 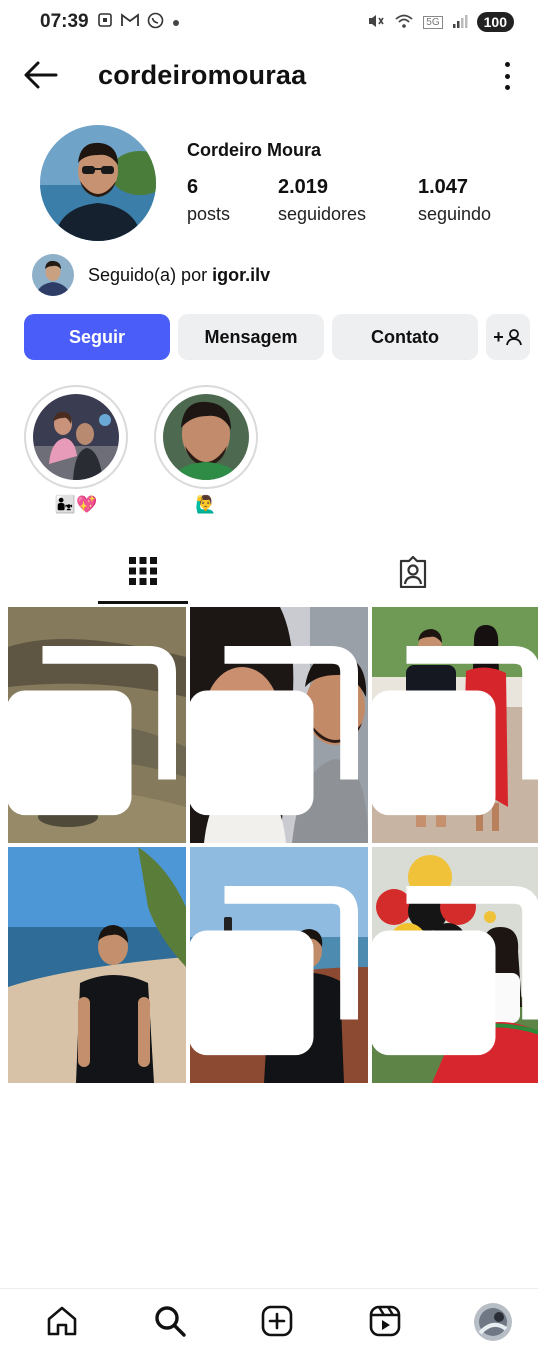 What do you see at coordinates (251, 337) in the screenshot?
I see `message-button: Mensagem` at bounding box center [251, 337].